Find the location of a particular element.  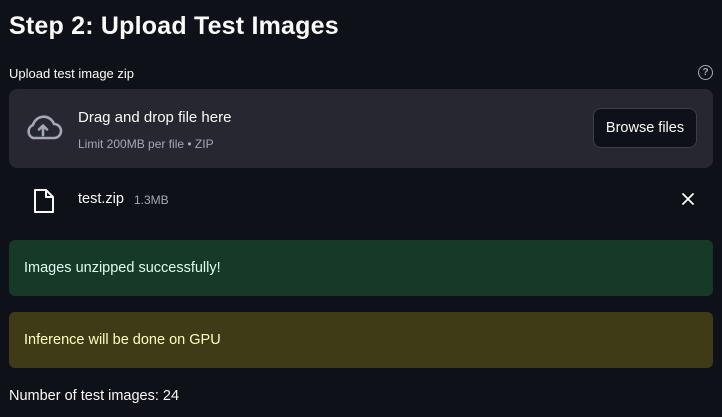

gpu-info-alert: Inference will be done on GPU is located at coordinates (361, 340).